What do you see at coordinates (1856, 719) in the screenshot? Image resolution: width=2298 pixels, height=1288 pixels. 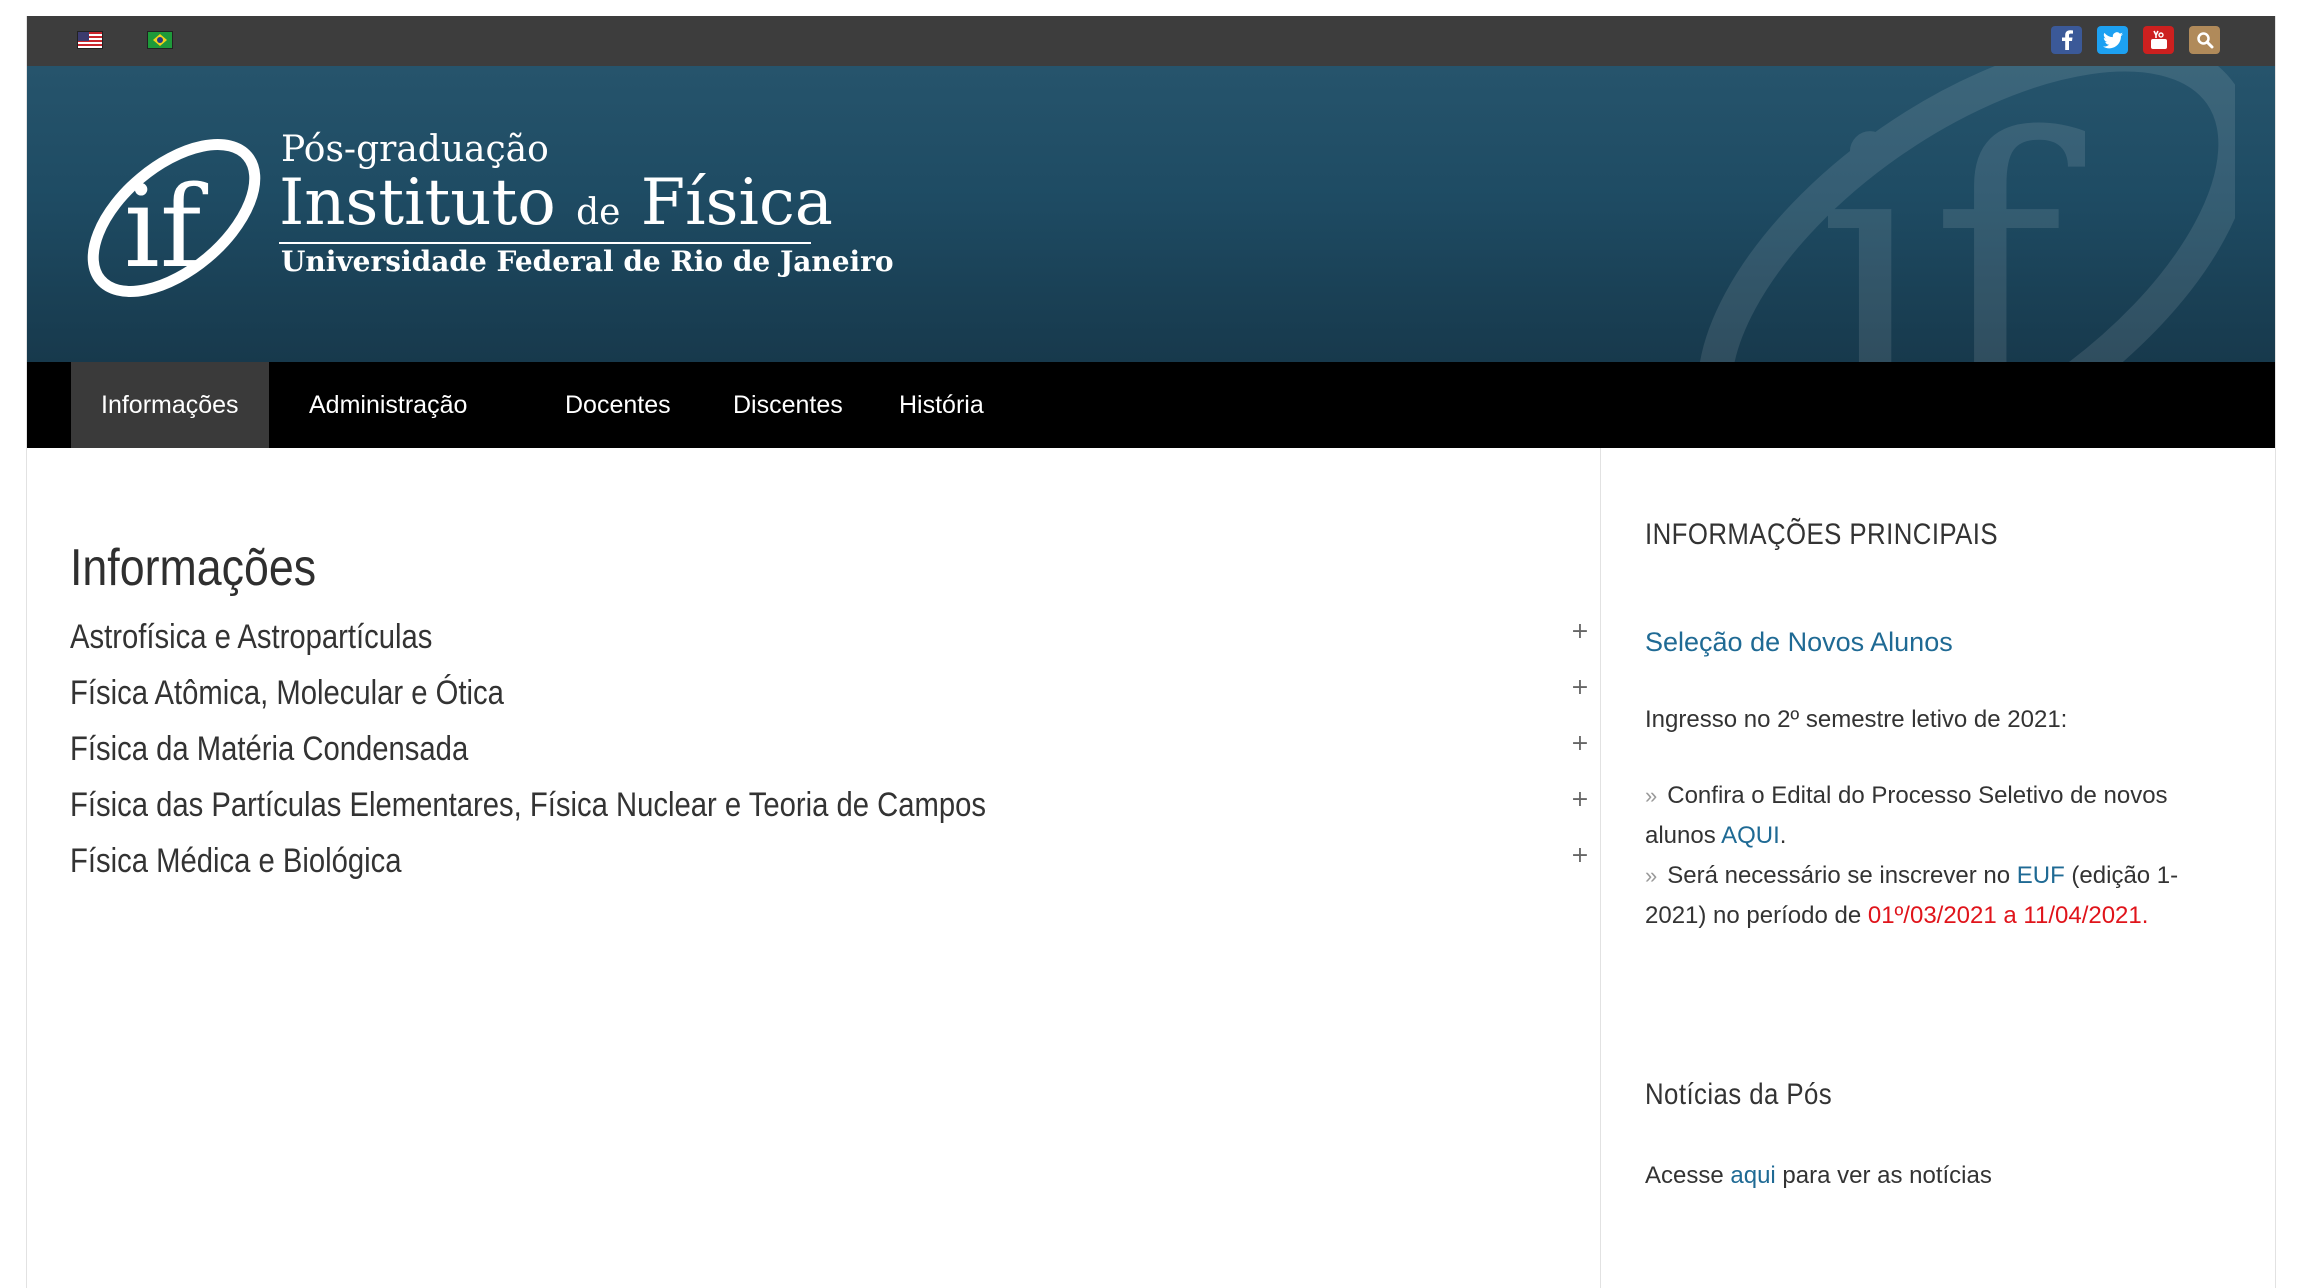 I see `ingresso-text: Ingresso no 2º semestre letivo de 2021:` at bounding box center [1856, 719].